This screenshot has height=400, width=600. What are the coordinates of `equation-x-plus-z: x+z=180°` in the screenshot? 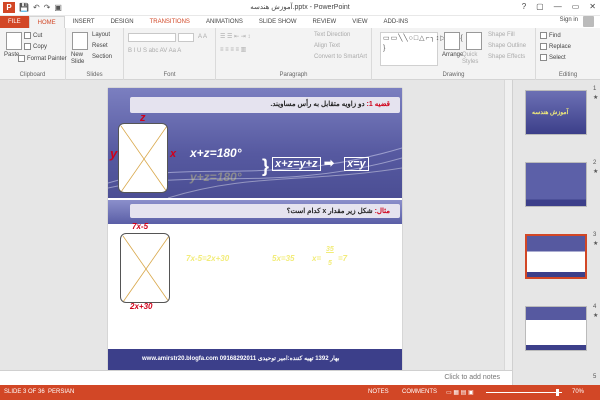 It's located at (216, 153).